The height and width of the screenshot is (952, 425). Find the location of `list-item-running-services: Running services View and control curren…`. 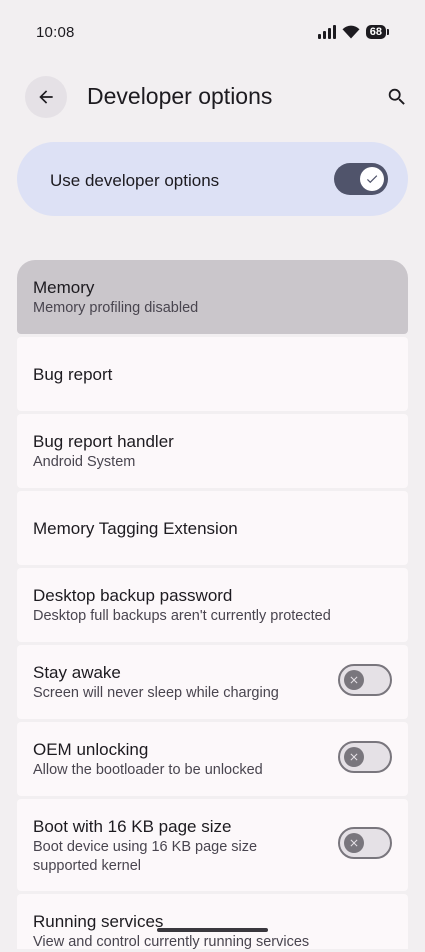

list-item-running-services: Running services View and control curren… is located at coordinates (212, 922).